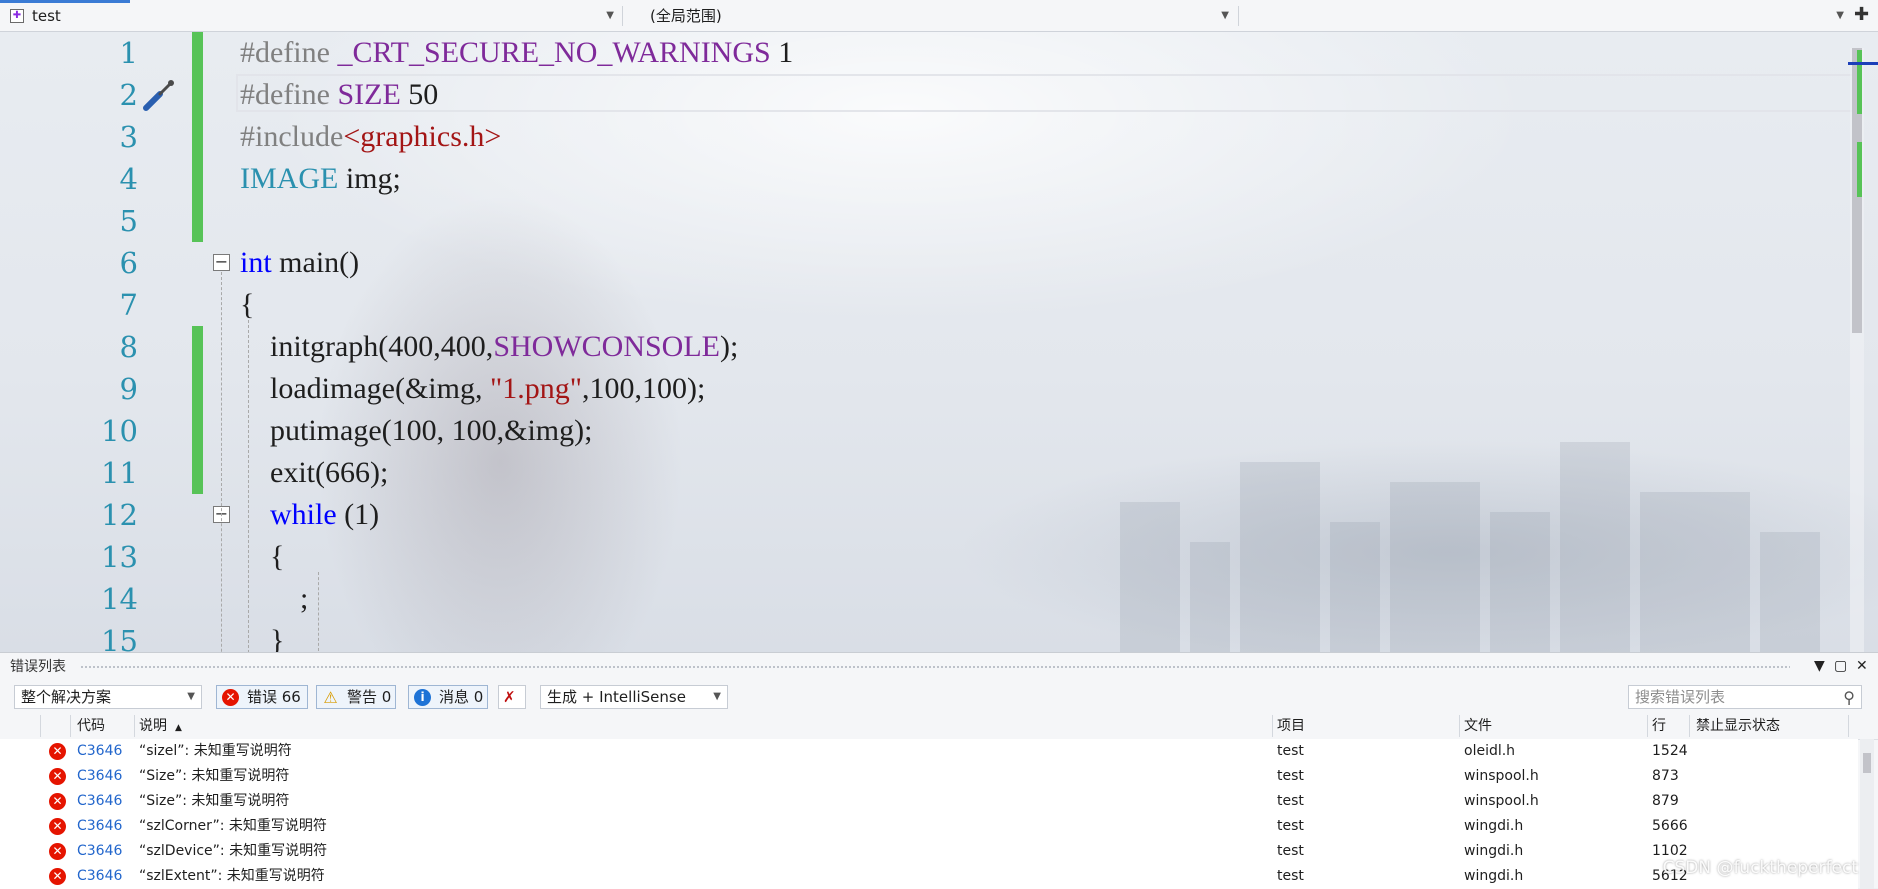 The height and width of the screenshot is (889, 1878). I want to click on code-line: 14 ;, so click(920, 599).